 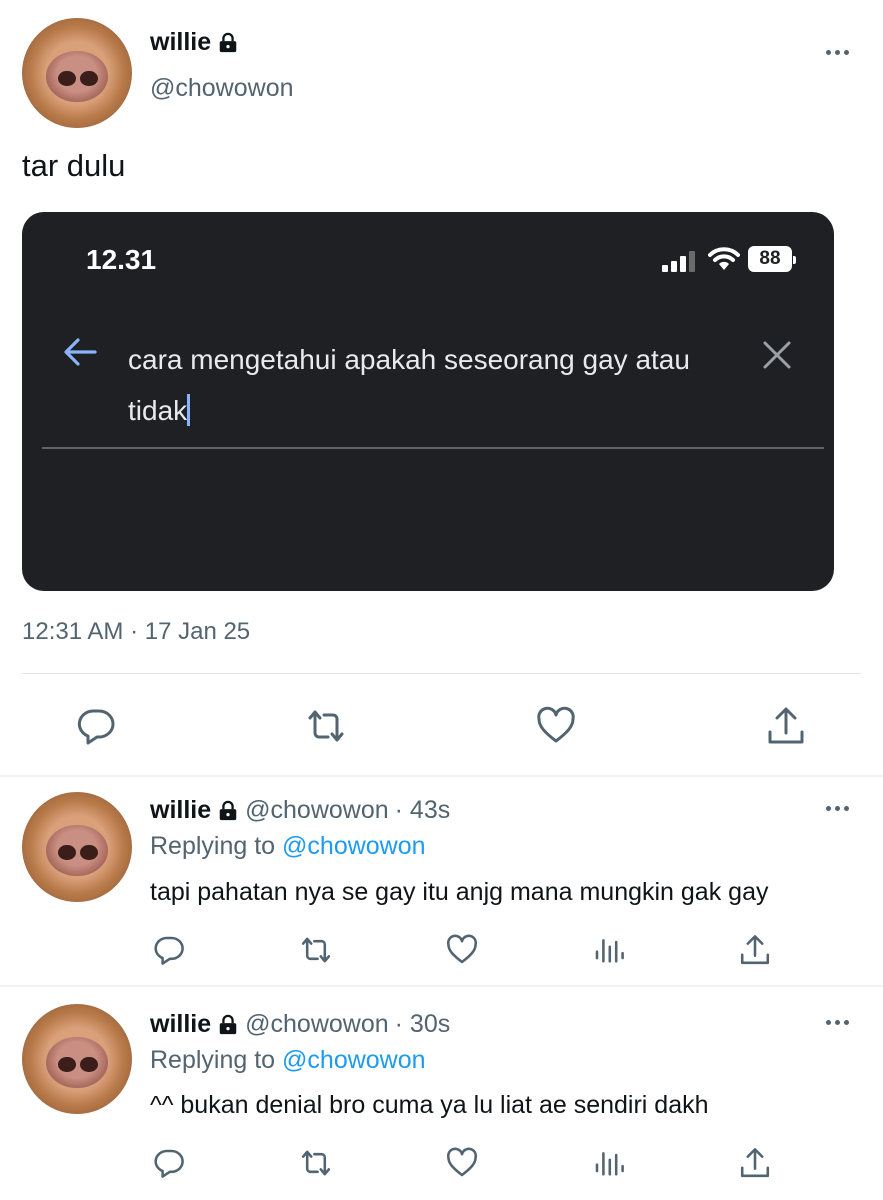 What do you see at coordinates (80, 352) in the screenshot?
I see `back-arrow-icon` at bounding box center [80, 352].